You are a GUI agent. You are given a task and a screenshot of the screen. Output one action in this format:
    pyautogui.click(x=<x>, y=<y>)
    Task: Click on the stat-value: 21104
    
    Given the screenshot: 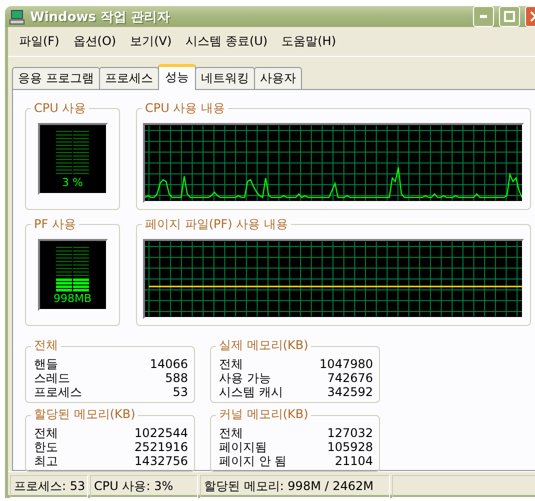 What is the action you would take?
    pyautogui.click(x=353, y=461)
    